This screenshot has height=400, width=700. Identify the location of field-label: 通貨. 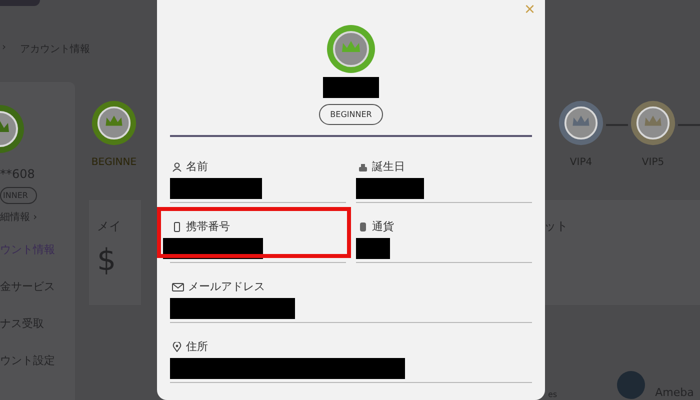
(383, 226).